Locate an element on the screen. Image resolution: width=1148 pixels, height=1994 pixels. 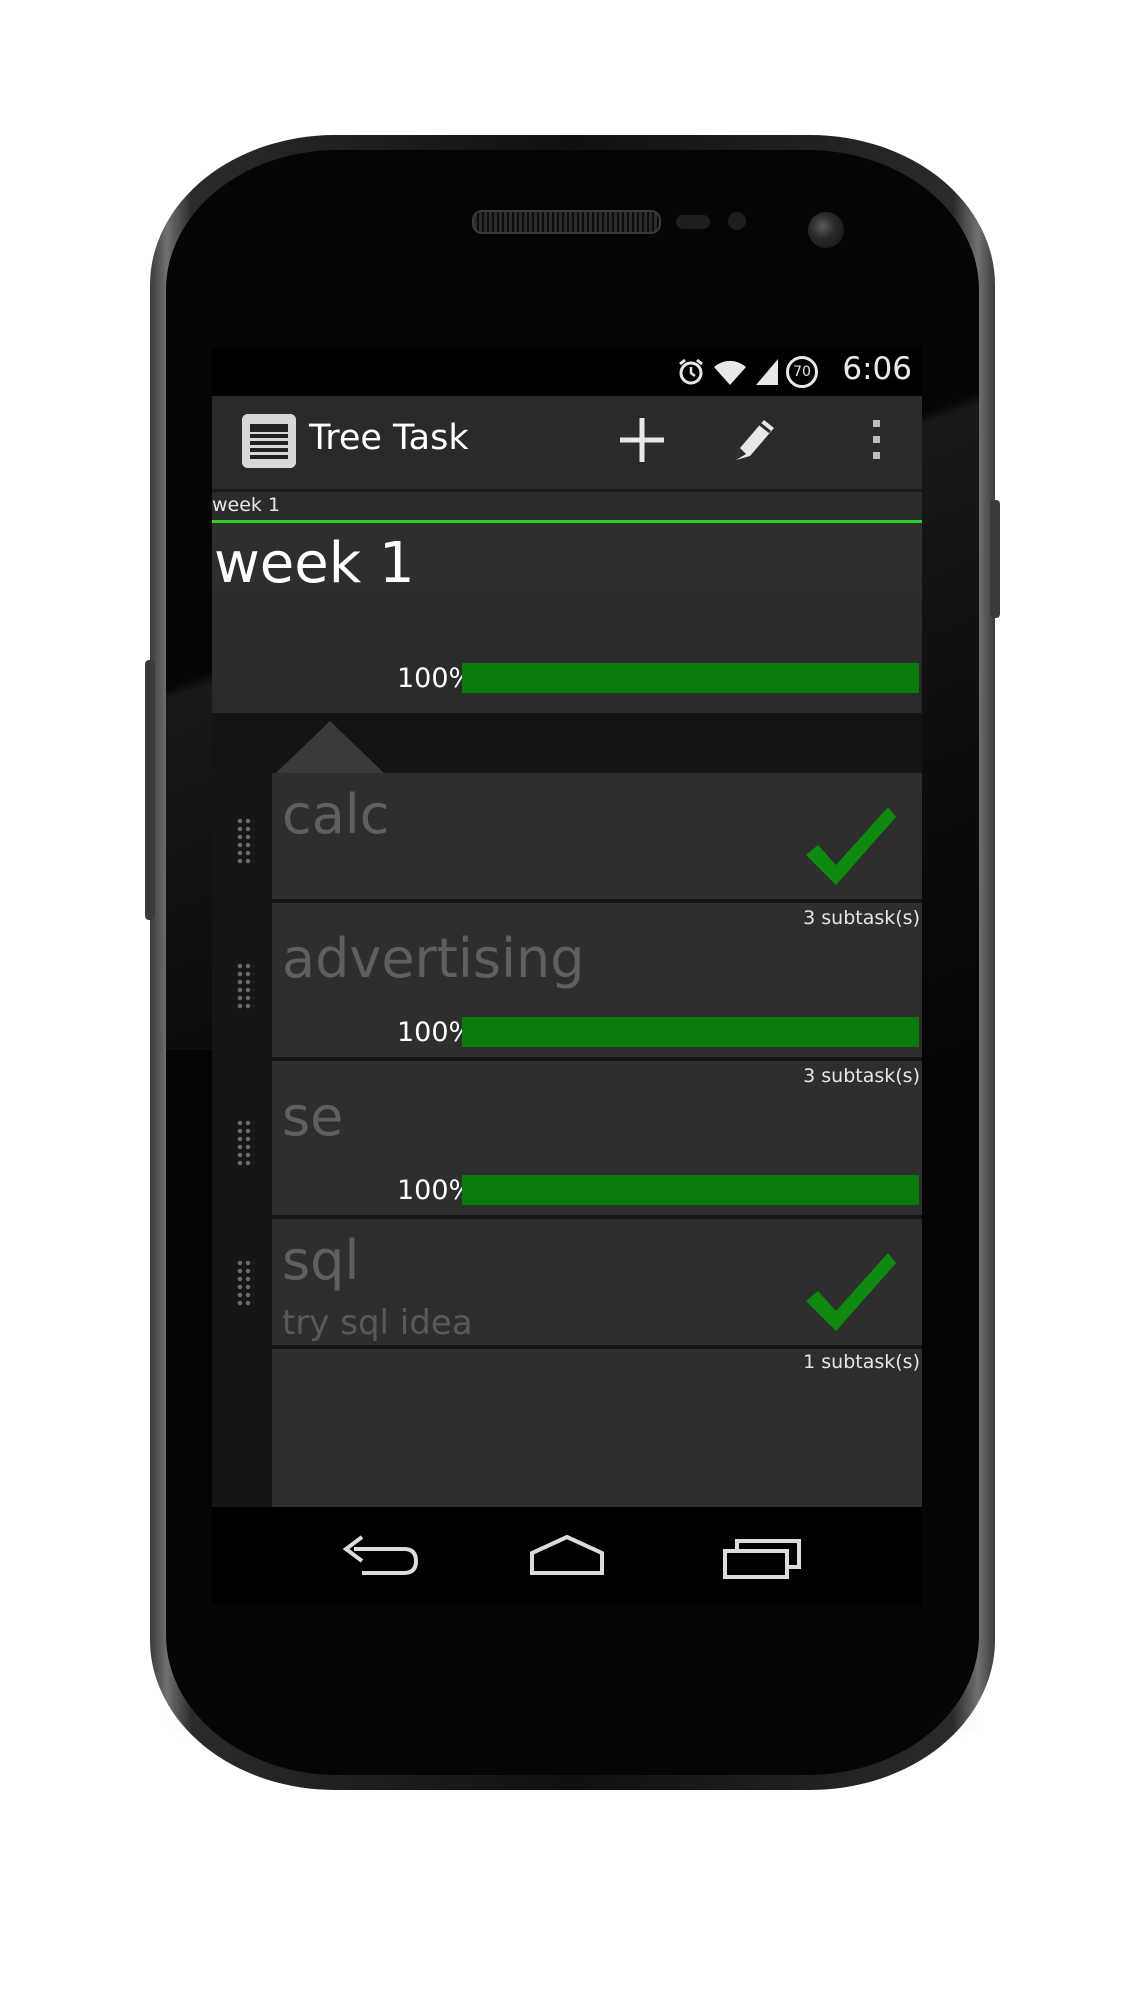
add-task-button is located at coordinates (642, 440).